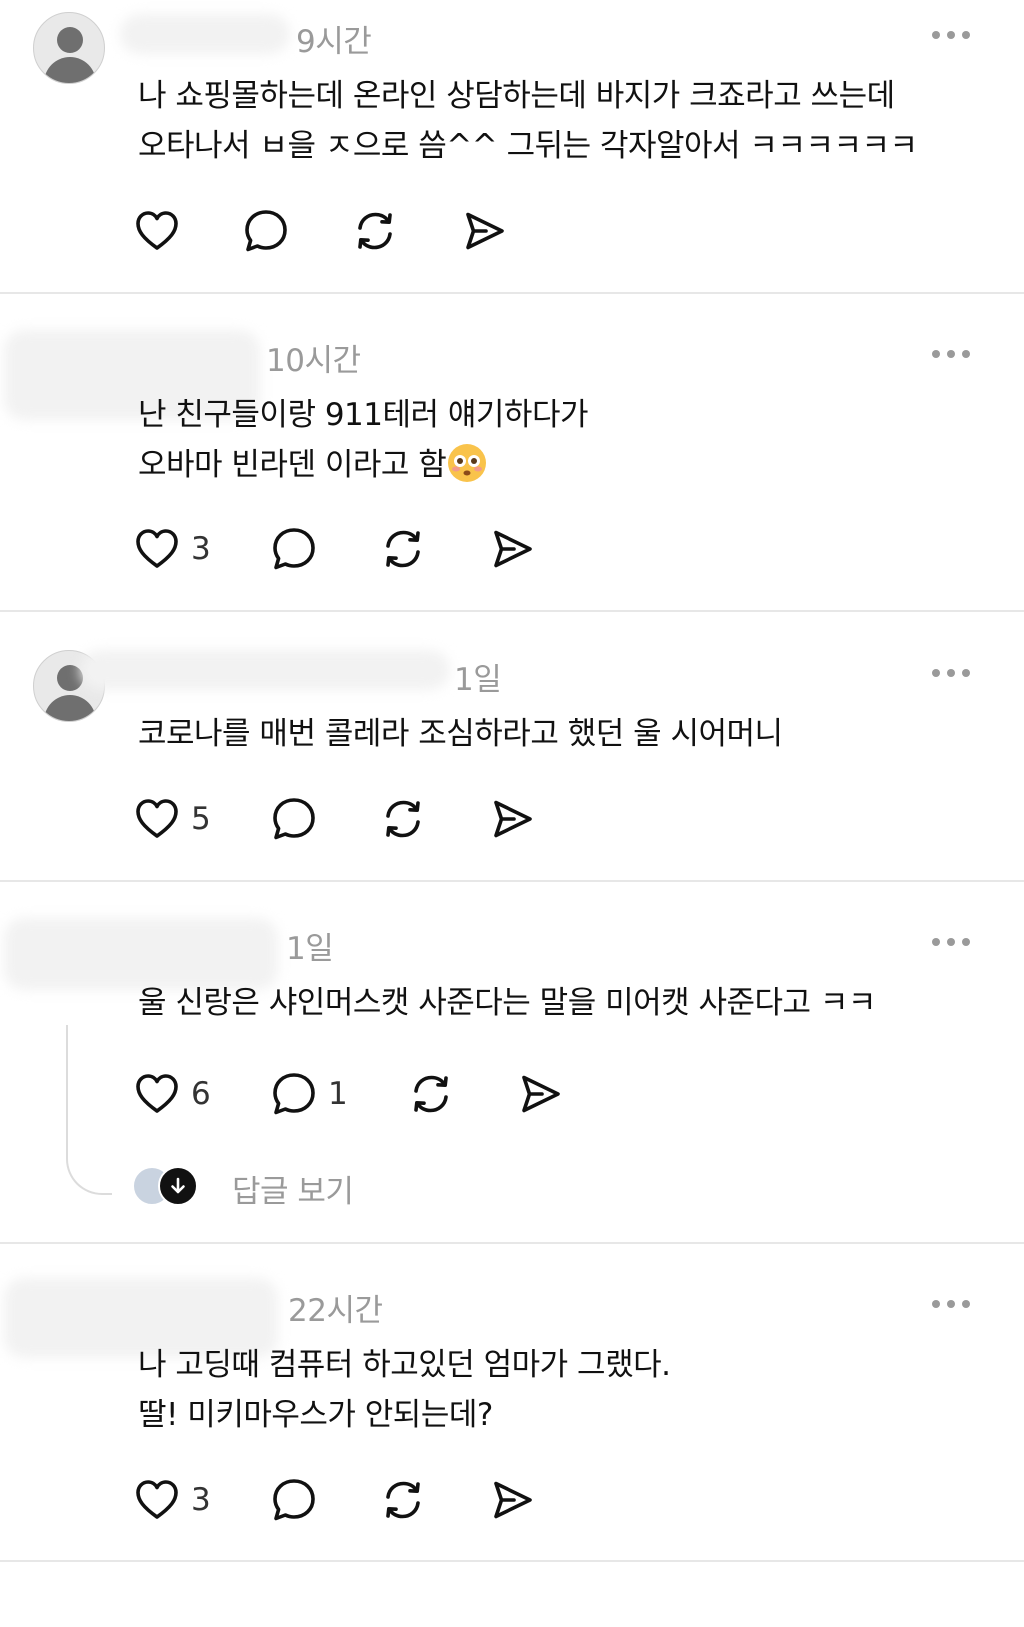 Image resolution: width=1024 pixels, height=1627 pixels. Describe the element at coordinates (69, 48) in the screenshot. I see `avatar` at that location.